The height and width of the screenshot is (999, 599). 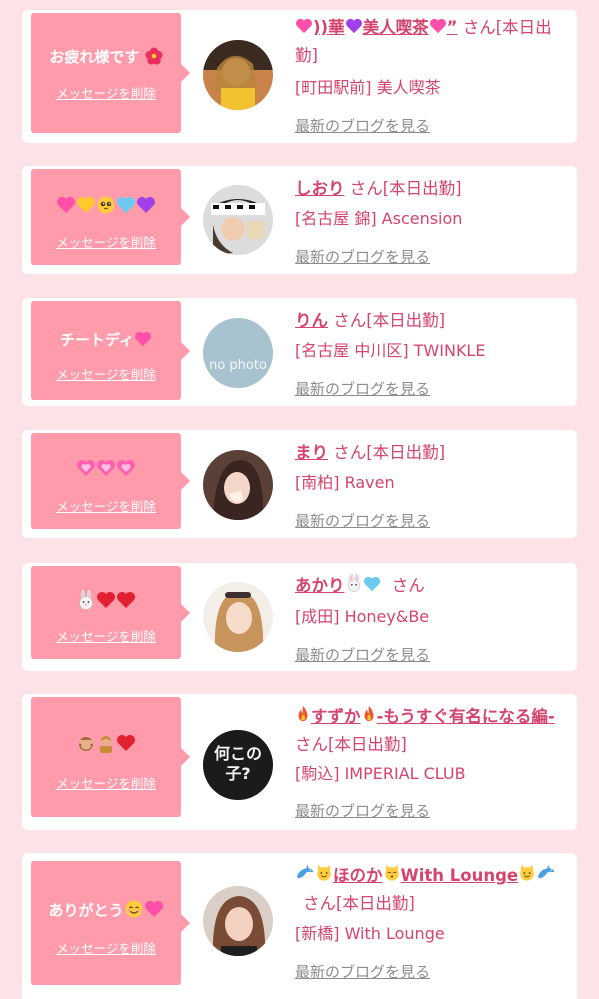 I want to click on cast-info: ))華 美人喫茶” さん[本日出勤] [町田駅前] 美人喫茶 最新のブログを見る, so click(x=430, y=75).